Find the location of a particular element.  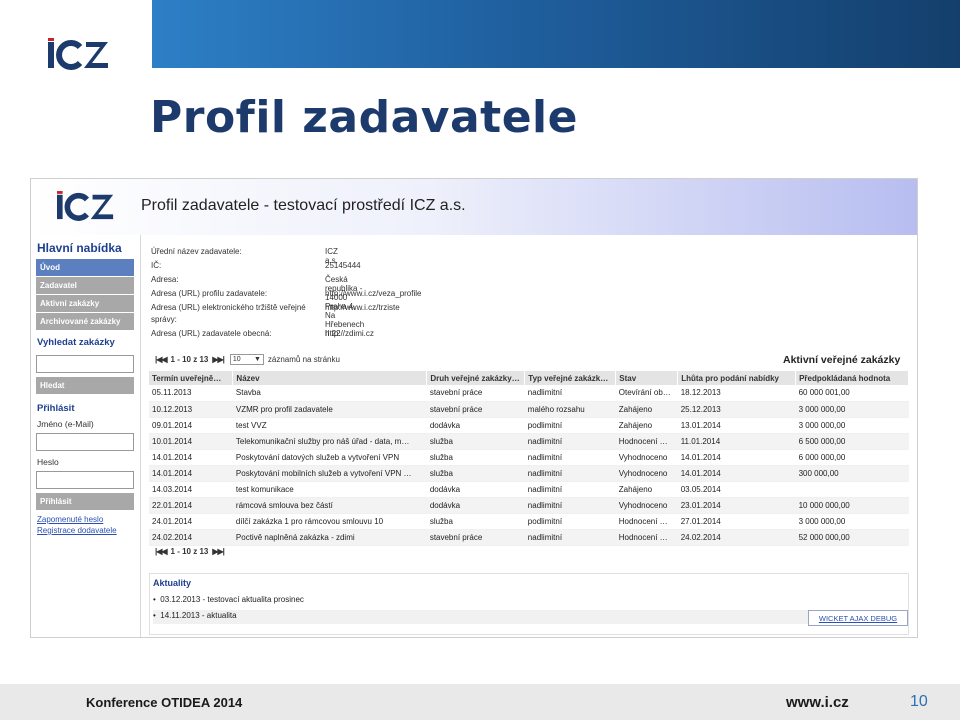

main-menu-heading: Hlavní nabídka is located at coordinates (79, 248).